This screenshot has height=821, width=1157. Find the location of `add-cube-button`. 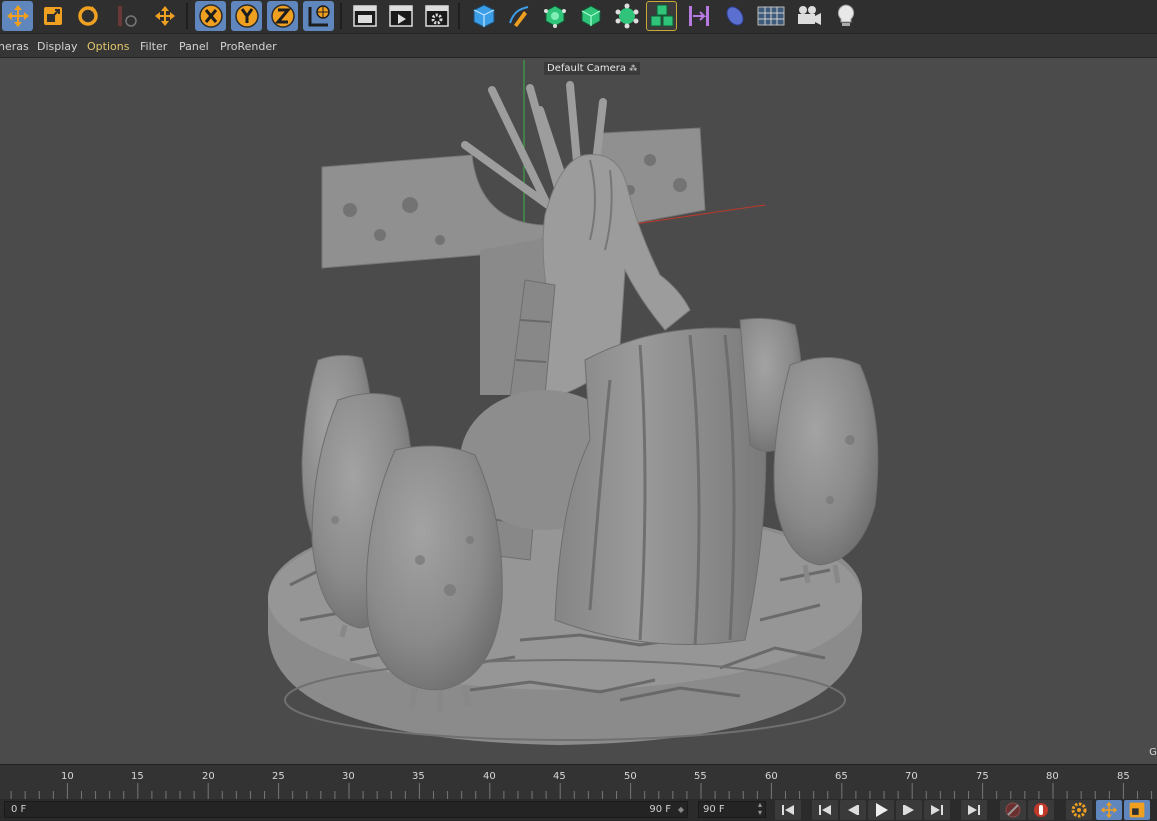

add-cube-button is located at coordinates (483, 16).